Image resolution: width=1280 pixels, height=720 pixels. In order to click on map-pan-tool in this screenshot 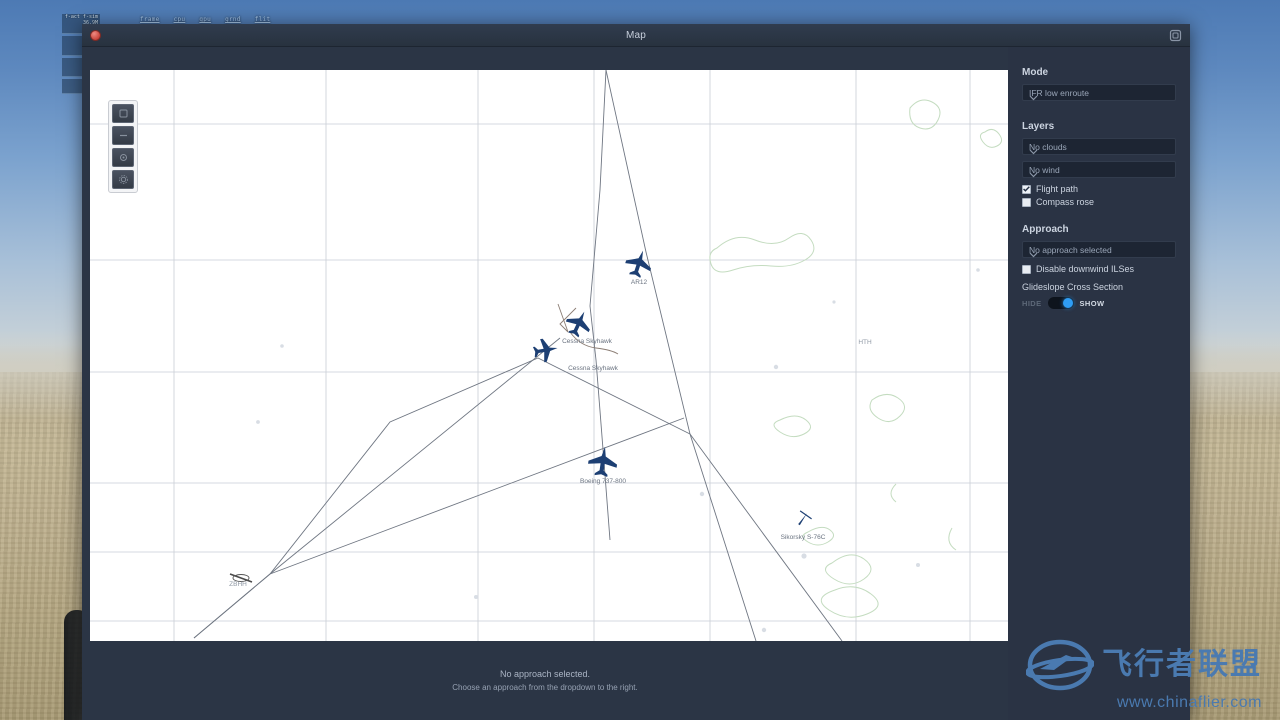, I will do `click(123, 113)`.